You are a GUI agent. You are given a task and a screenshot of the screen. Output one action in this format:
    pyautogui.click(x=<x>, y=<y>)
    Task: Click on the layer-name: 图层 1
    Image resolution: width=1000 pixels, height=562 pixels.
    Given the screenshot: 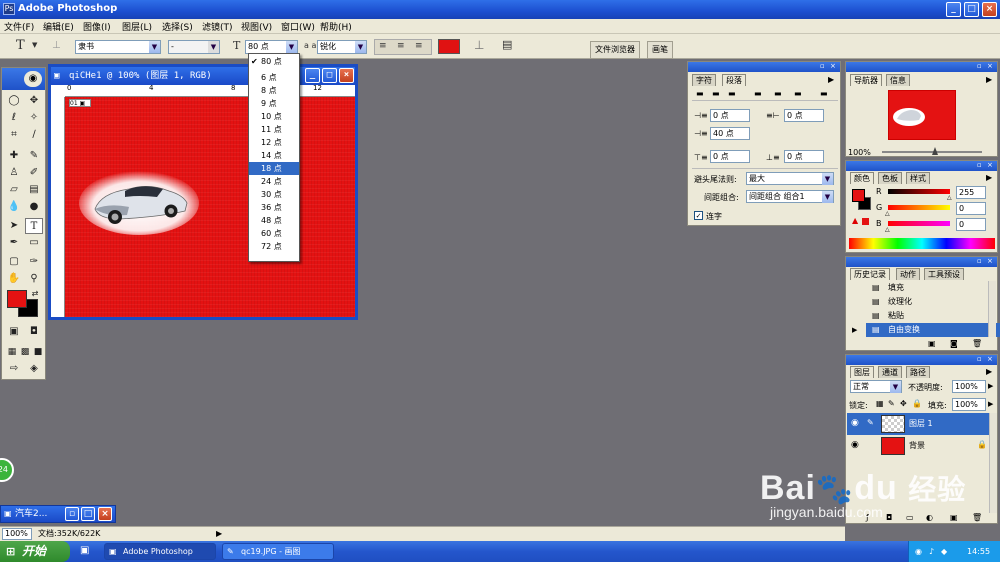 What is the action you would take?
    pyautogui.click(x=921, y=423)
    